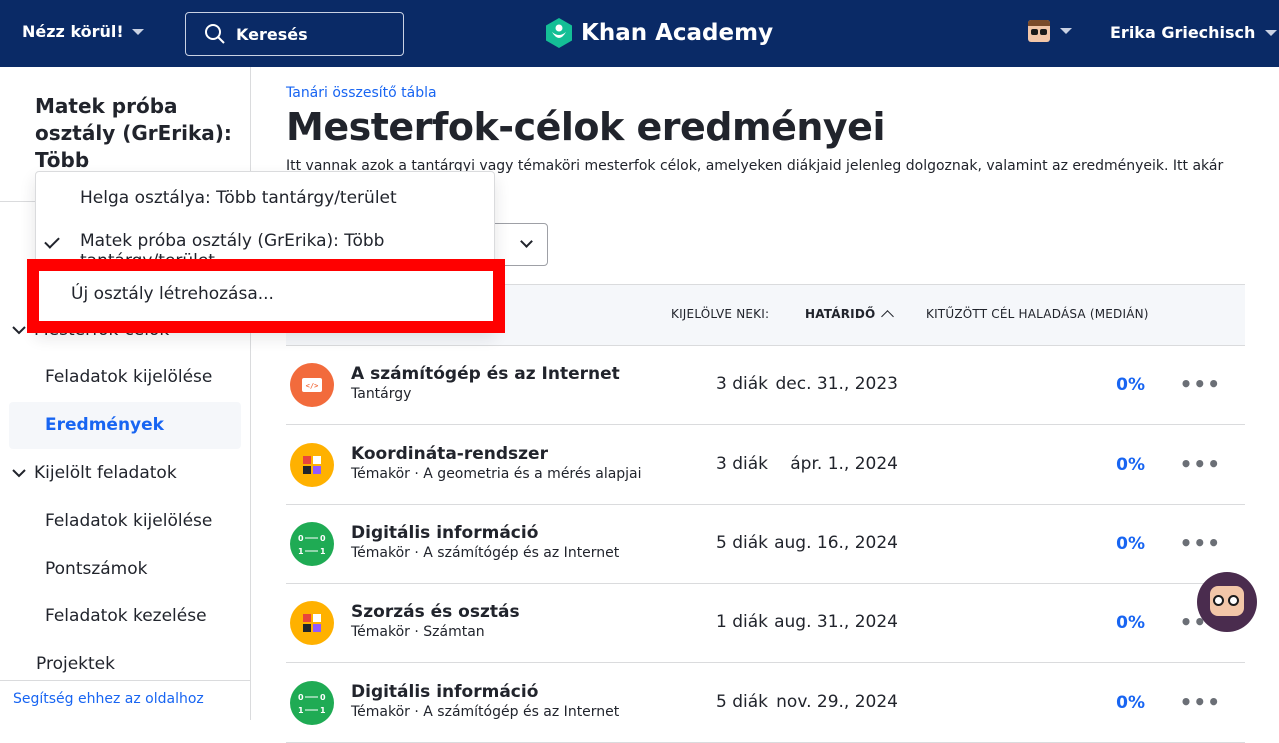 This screenshot has width=1279, height=743. I want to click on column-header-label: HATÁRIDŐ, so click(840, 314).